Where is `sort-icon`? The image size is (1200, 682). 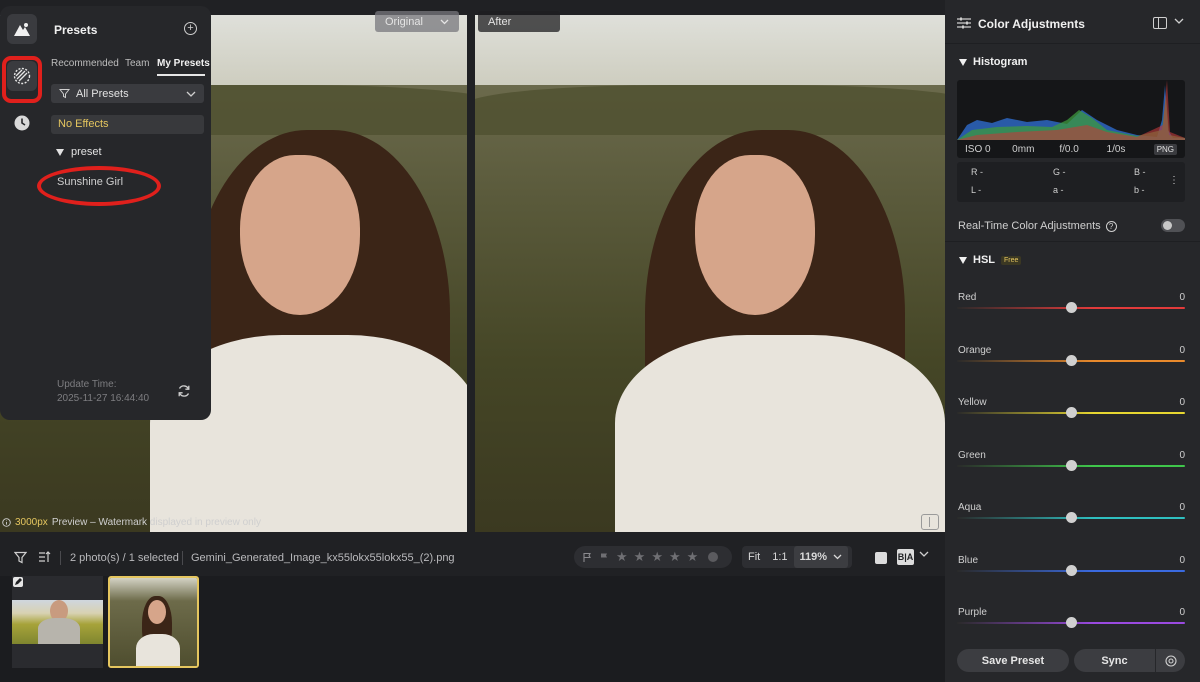
sort-icon is located at coordinates (44, 557).